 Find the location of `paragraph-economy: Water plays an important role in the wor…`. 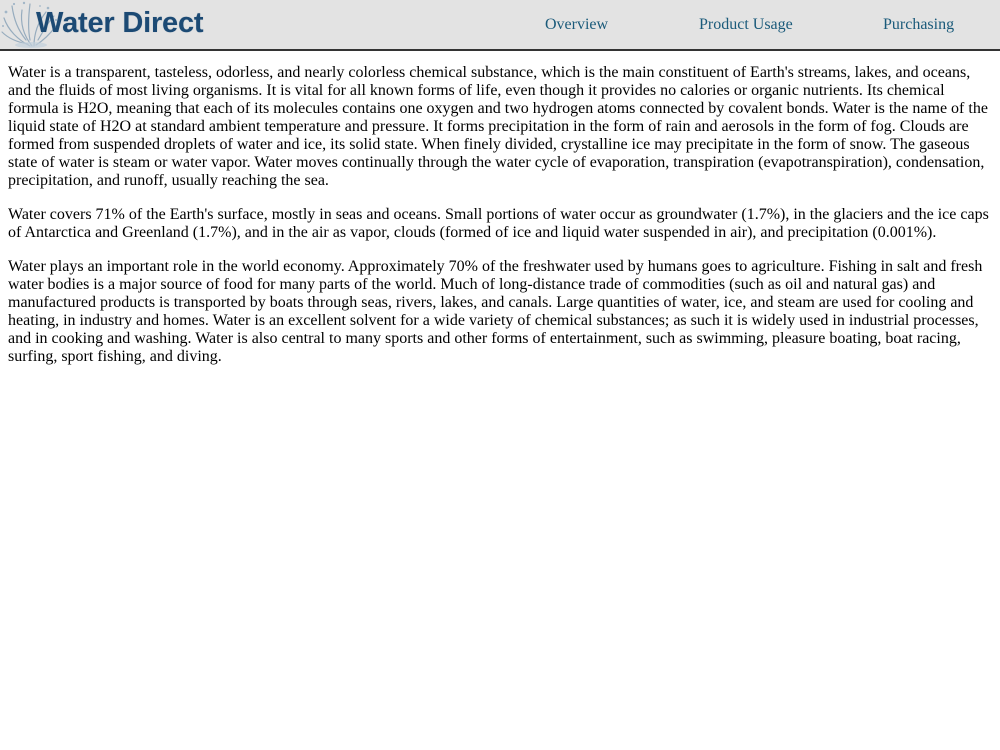

paragraph-economy: Water plays an important role in the wor… is located at coordinates (495, 311).